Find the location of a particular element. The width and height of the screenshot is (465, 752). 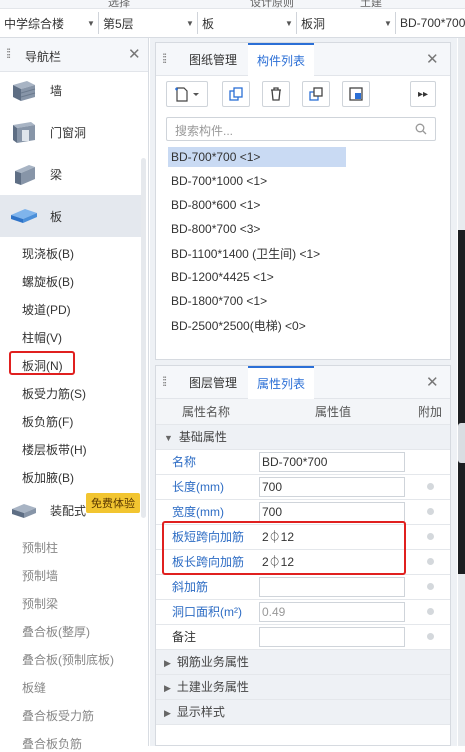

component-type-dropdown: 板洞 ▼ is located at coordinates (346, 23).